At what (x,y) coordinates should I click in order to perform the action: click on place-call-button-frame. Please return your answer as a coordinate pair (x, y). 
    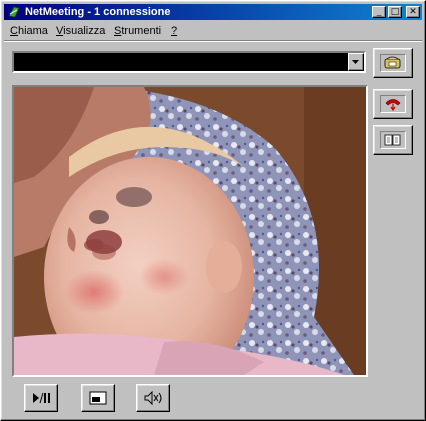
    Looking at the image, I should click on (393, 63).